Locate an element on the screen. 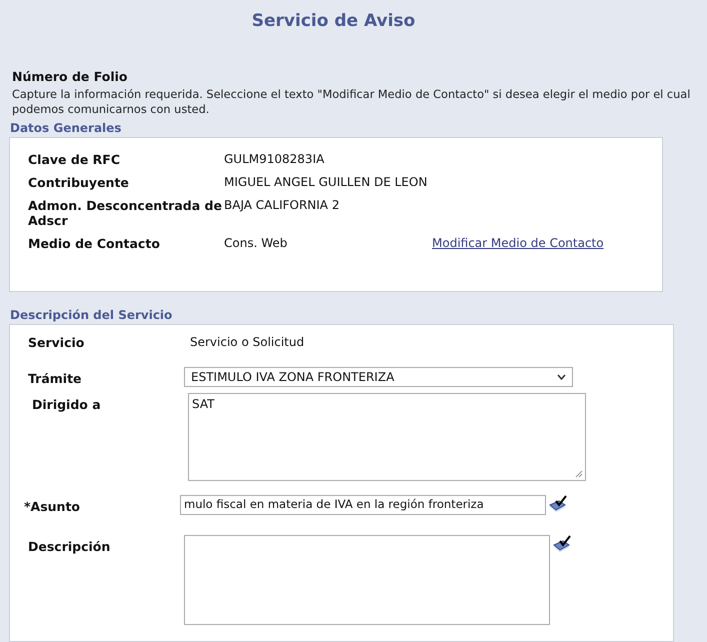 The height and width of the screenshot is (642, 707). tramite-select: ESTIMULO IVA ZONA FRONTERIZA is located at coordinates (378, 377).